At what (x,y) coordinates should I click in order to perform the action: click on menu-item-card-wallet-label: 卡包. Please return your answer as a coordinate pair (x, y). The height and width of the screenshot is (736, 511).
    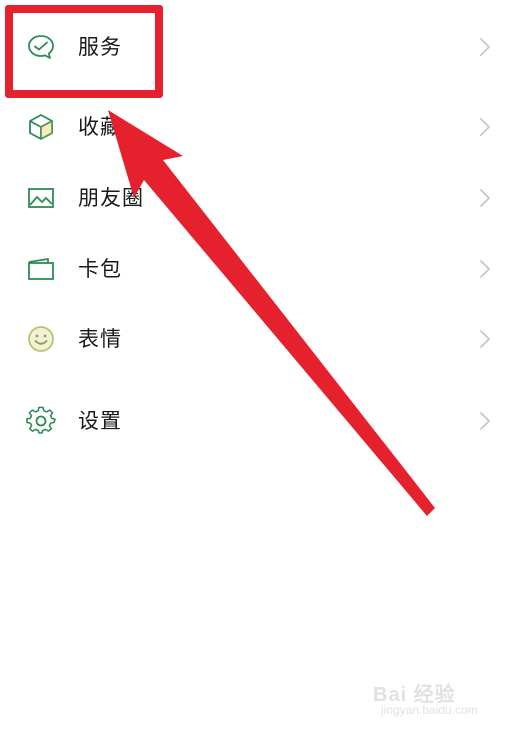
    Looking at the image, I should click on (100, 269).